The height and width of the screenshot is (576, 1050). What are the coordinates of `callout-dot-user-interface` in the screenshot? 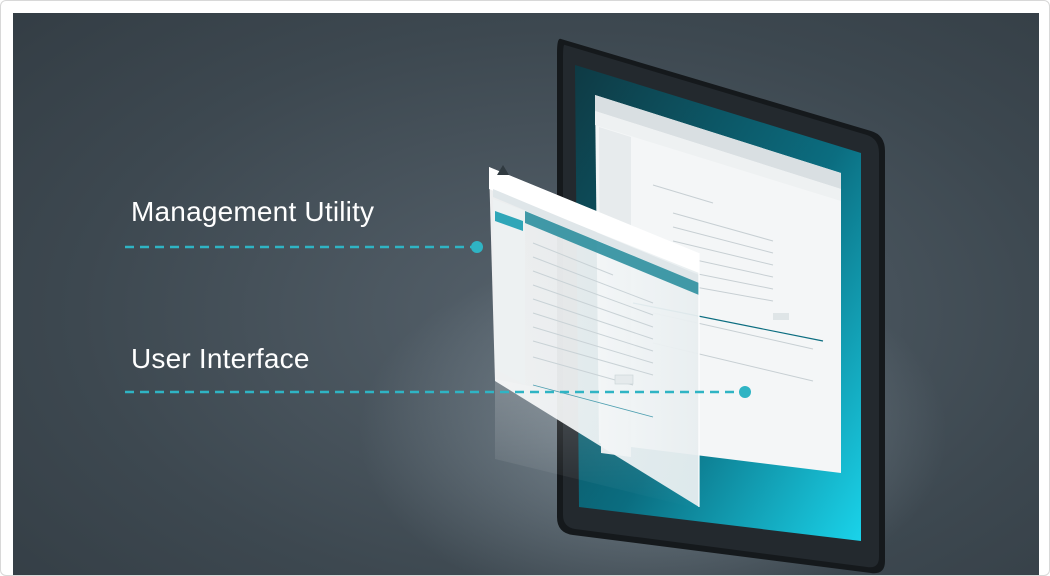 It's located at (745, 392).